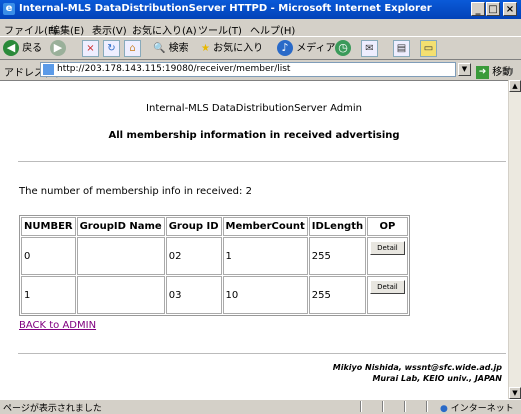 The height and width of the screenshot is (414, 521). What do you see at coordinates (220, 29) in the screenshot?
I see `menu-tools: ツール(T)` at bounding box center [220, 29].